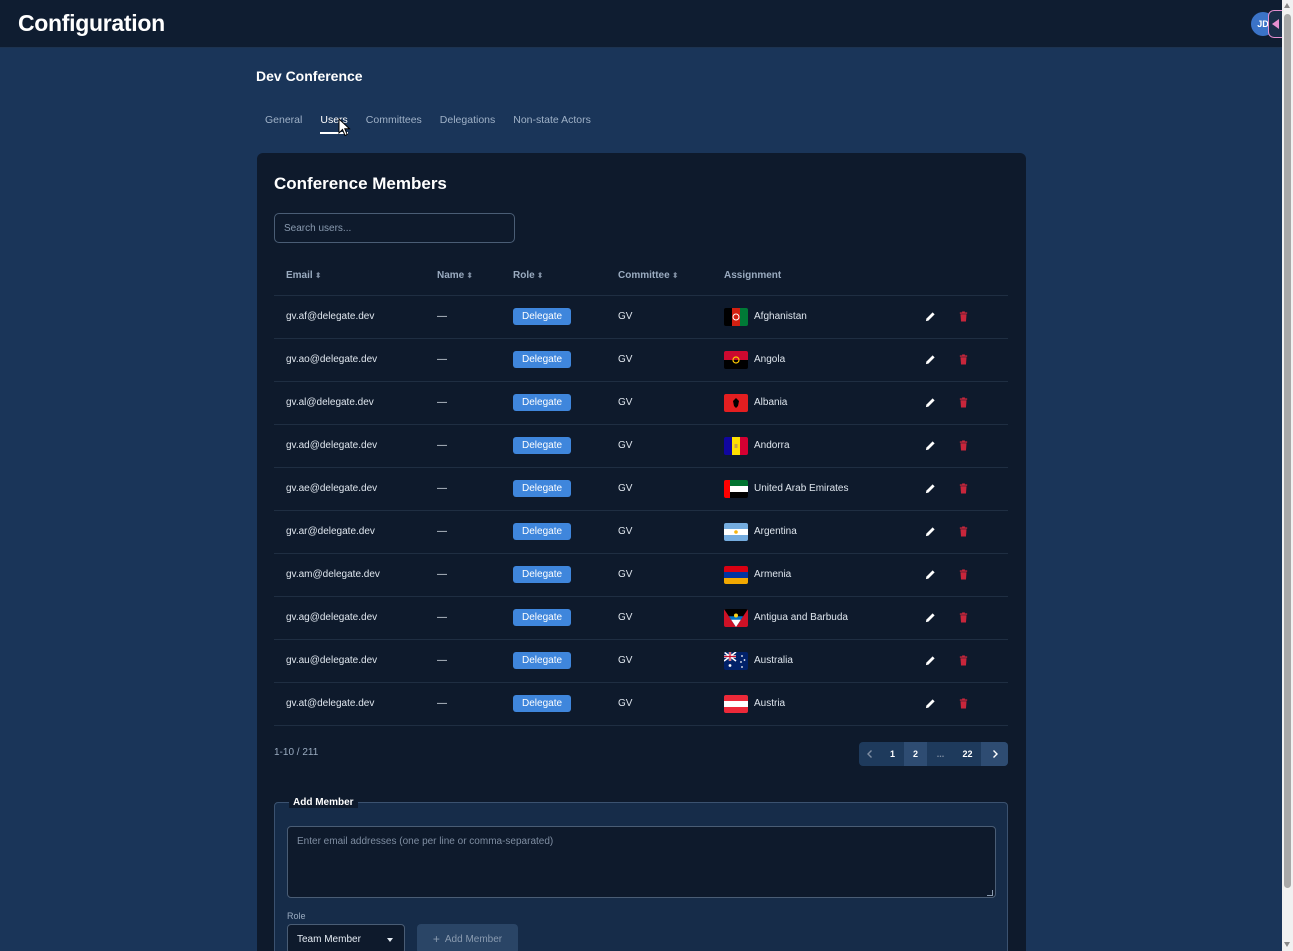 Image resolution: width=1293 pixels, height=951 pixels. What do you see at coordinates (641, 862) in the screenshot?
I see `email-addresses-input` at bounding box center [641, 862].